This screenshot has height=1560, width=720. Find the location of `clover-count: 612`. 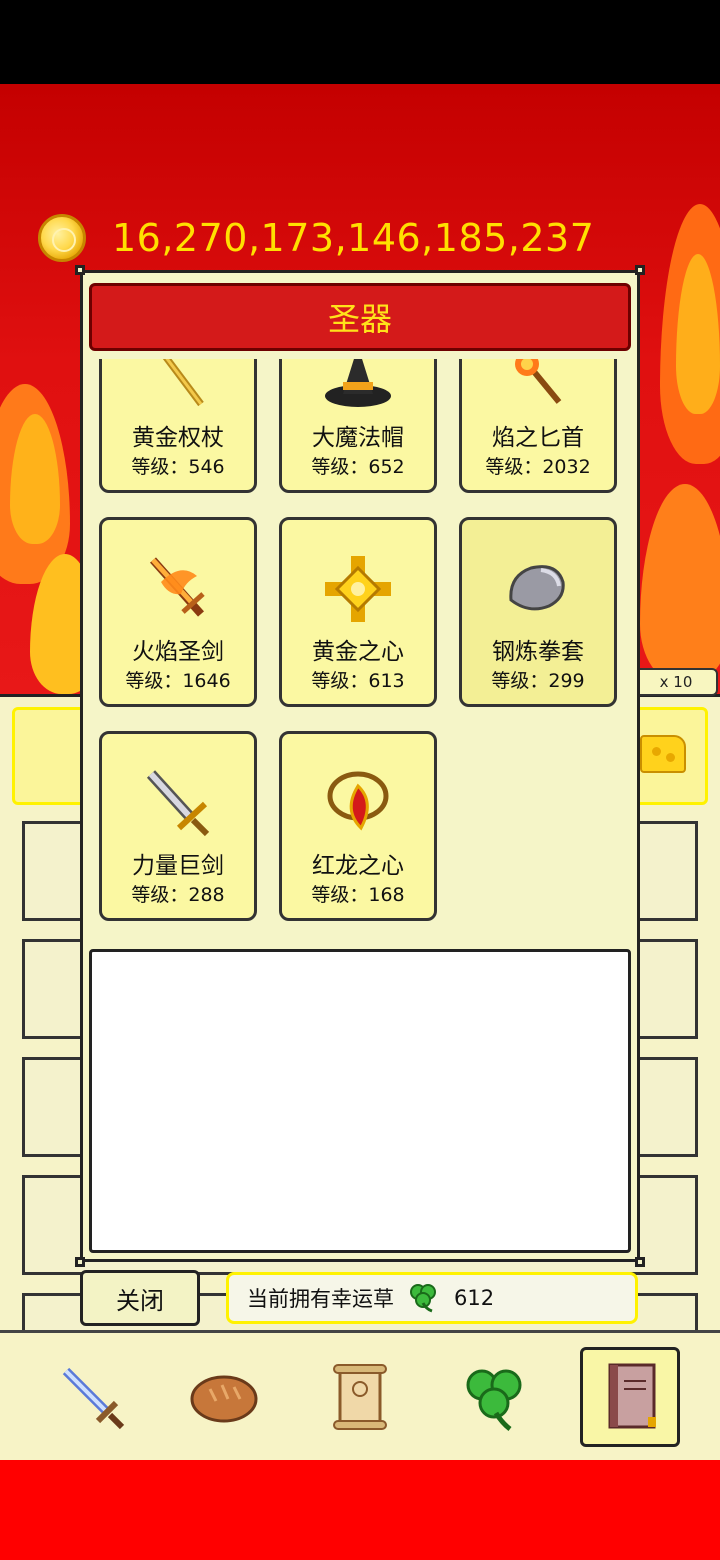

clover-count: 612 is located at coordinates (474, 1298).